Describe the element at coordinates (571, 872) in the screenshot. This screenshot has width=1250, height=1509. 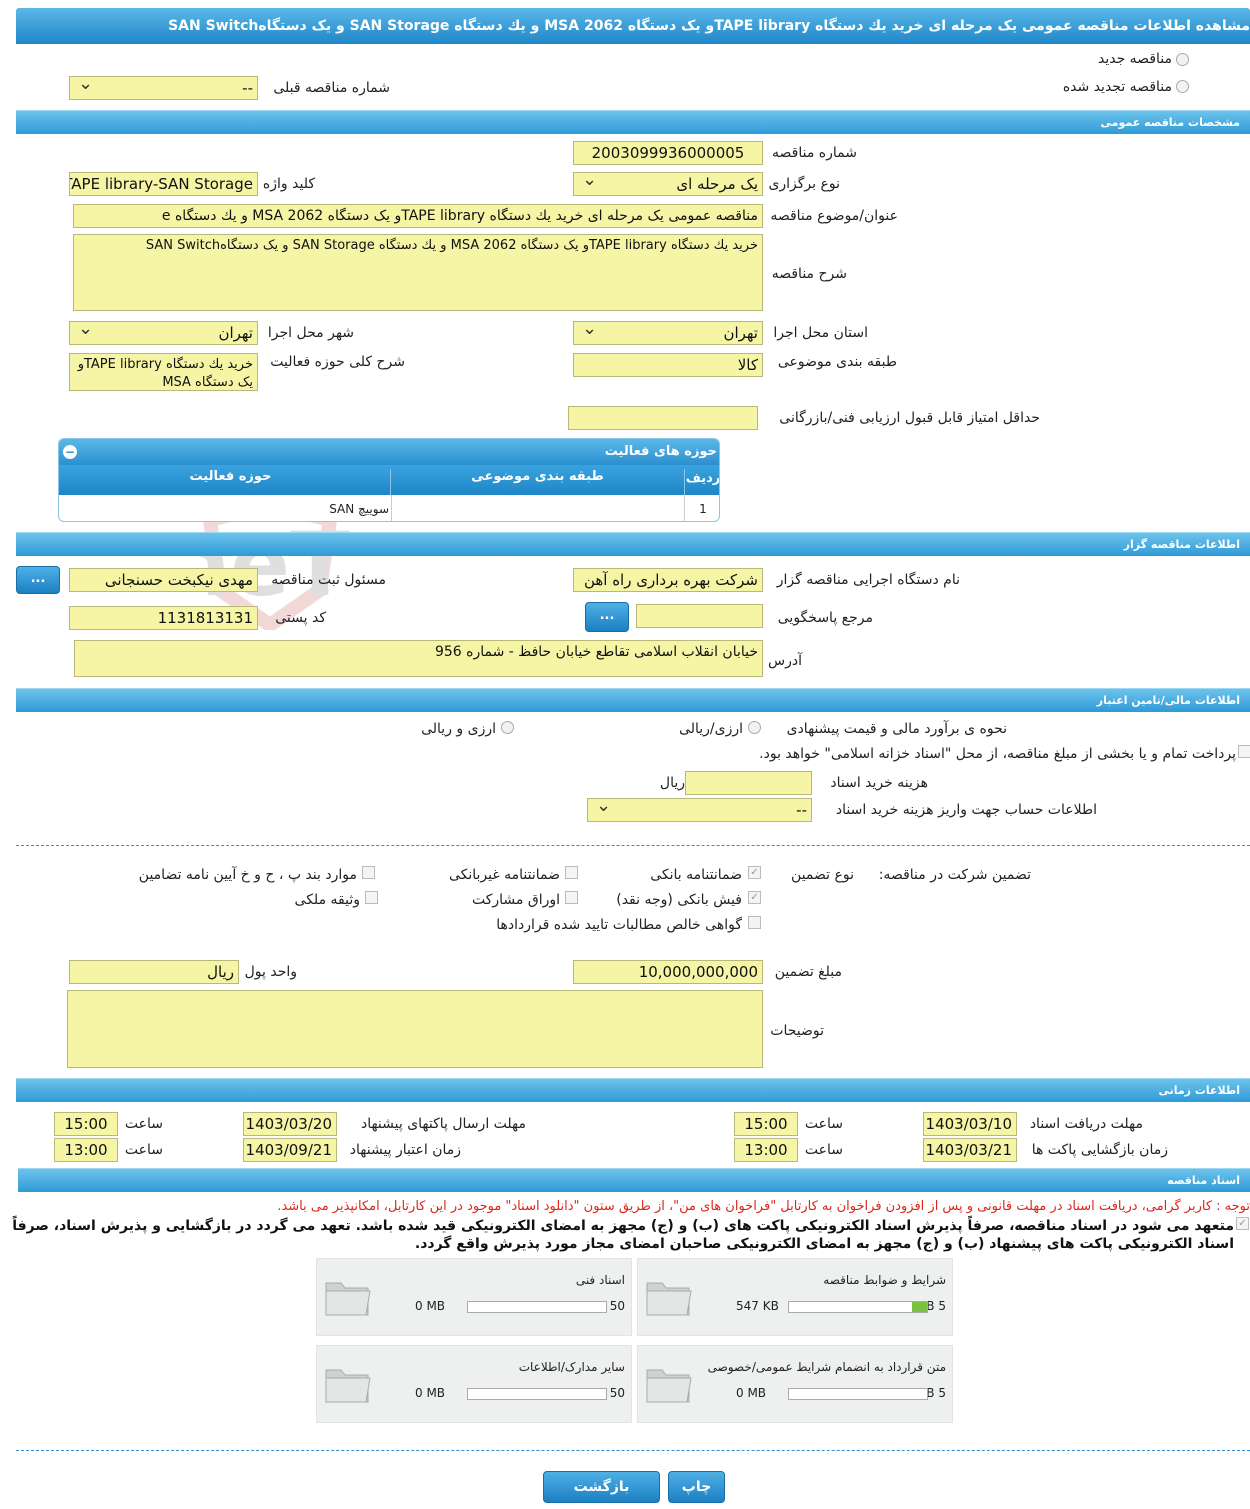
I see `g-nonbank-checkbox` at that location.